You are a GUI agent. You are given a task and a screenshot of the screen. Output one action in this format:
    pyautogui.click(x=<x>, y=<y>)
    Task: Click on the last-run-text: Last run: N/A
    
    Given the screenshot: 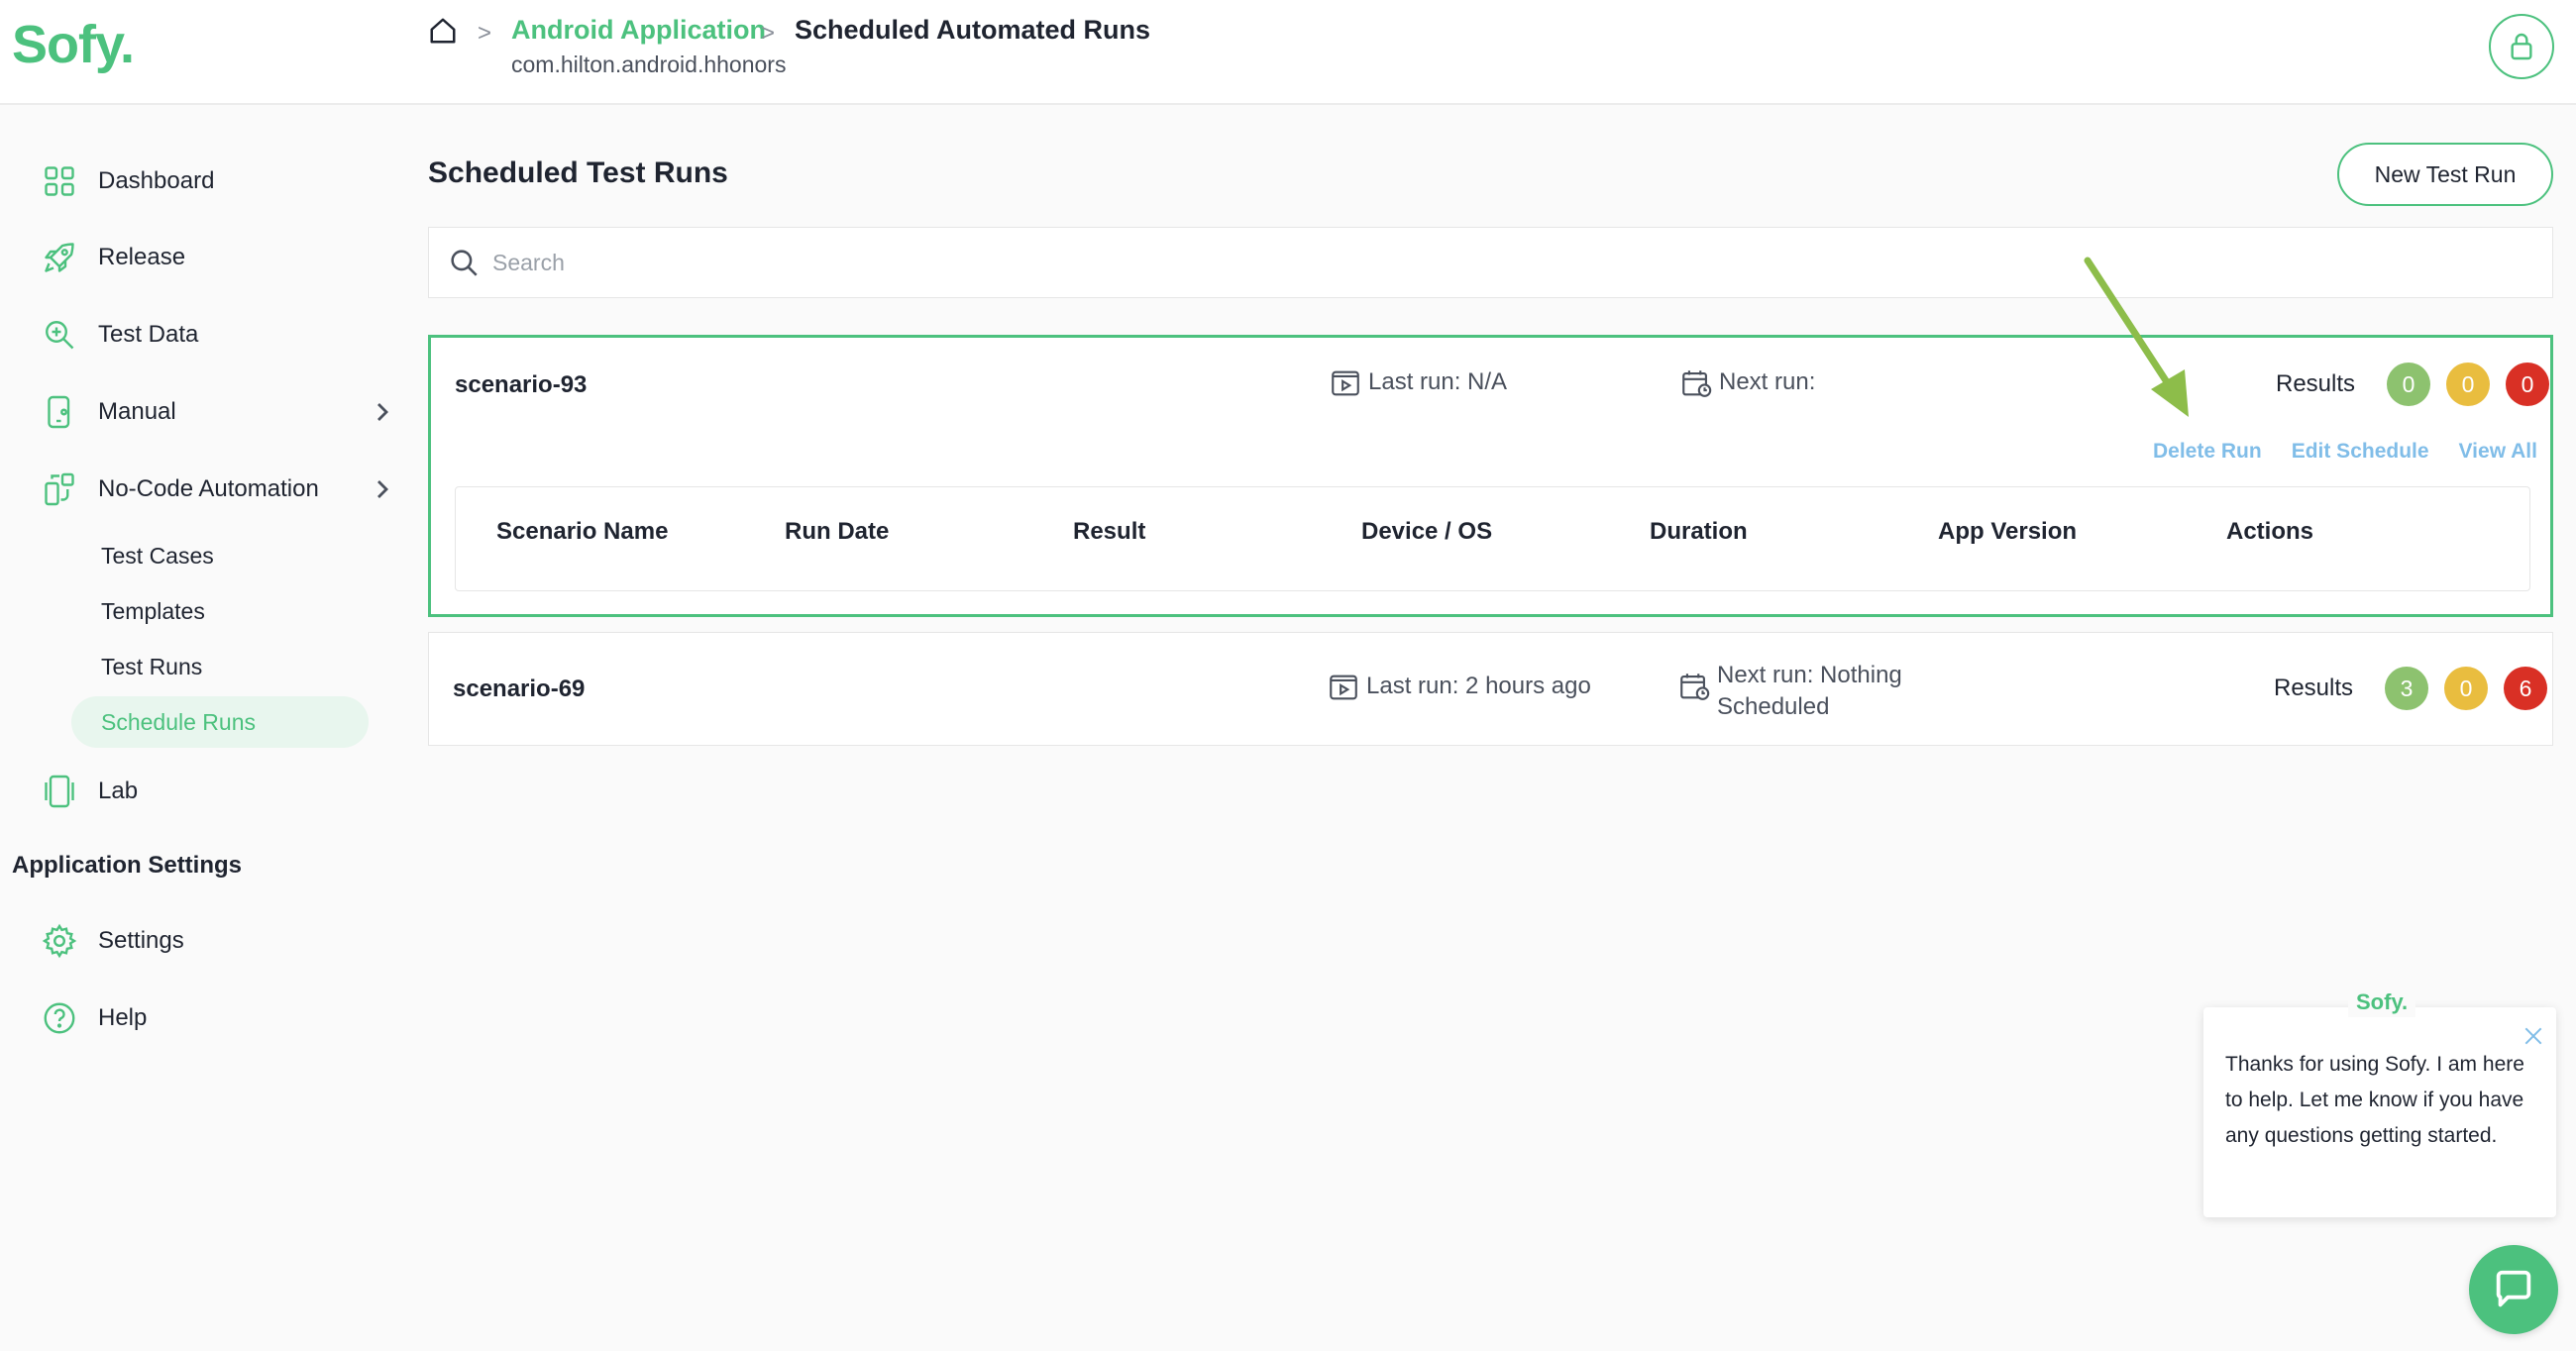 What is the action you would take?
    pyautogui.click(x=1438, y=381)
    